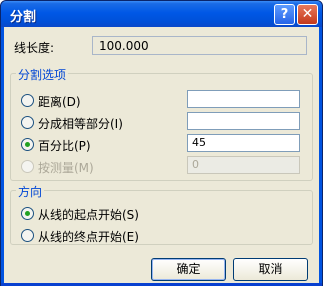 The height and width of the screenshot is (286, 323). I want to click on equal-parts-label: 分成相等部分(I), so click(80, 123).